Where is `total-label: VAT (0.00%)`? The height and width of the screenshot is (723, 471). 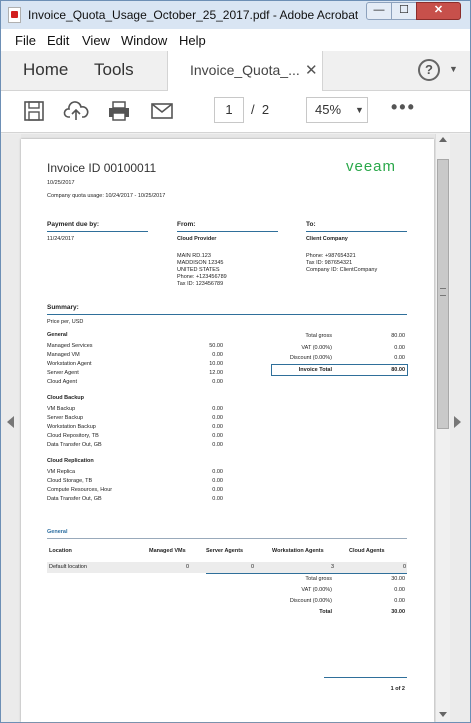
total-label: VAT (0.00%) is located at coordinates (316, 348).